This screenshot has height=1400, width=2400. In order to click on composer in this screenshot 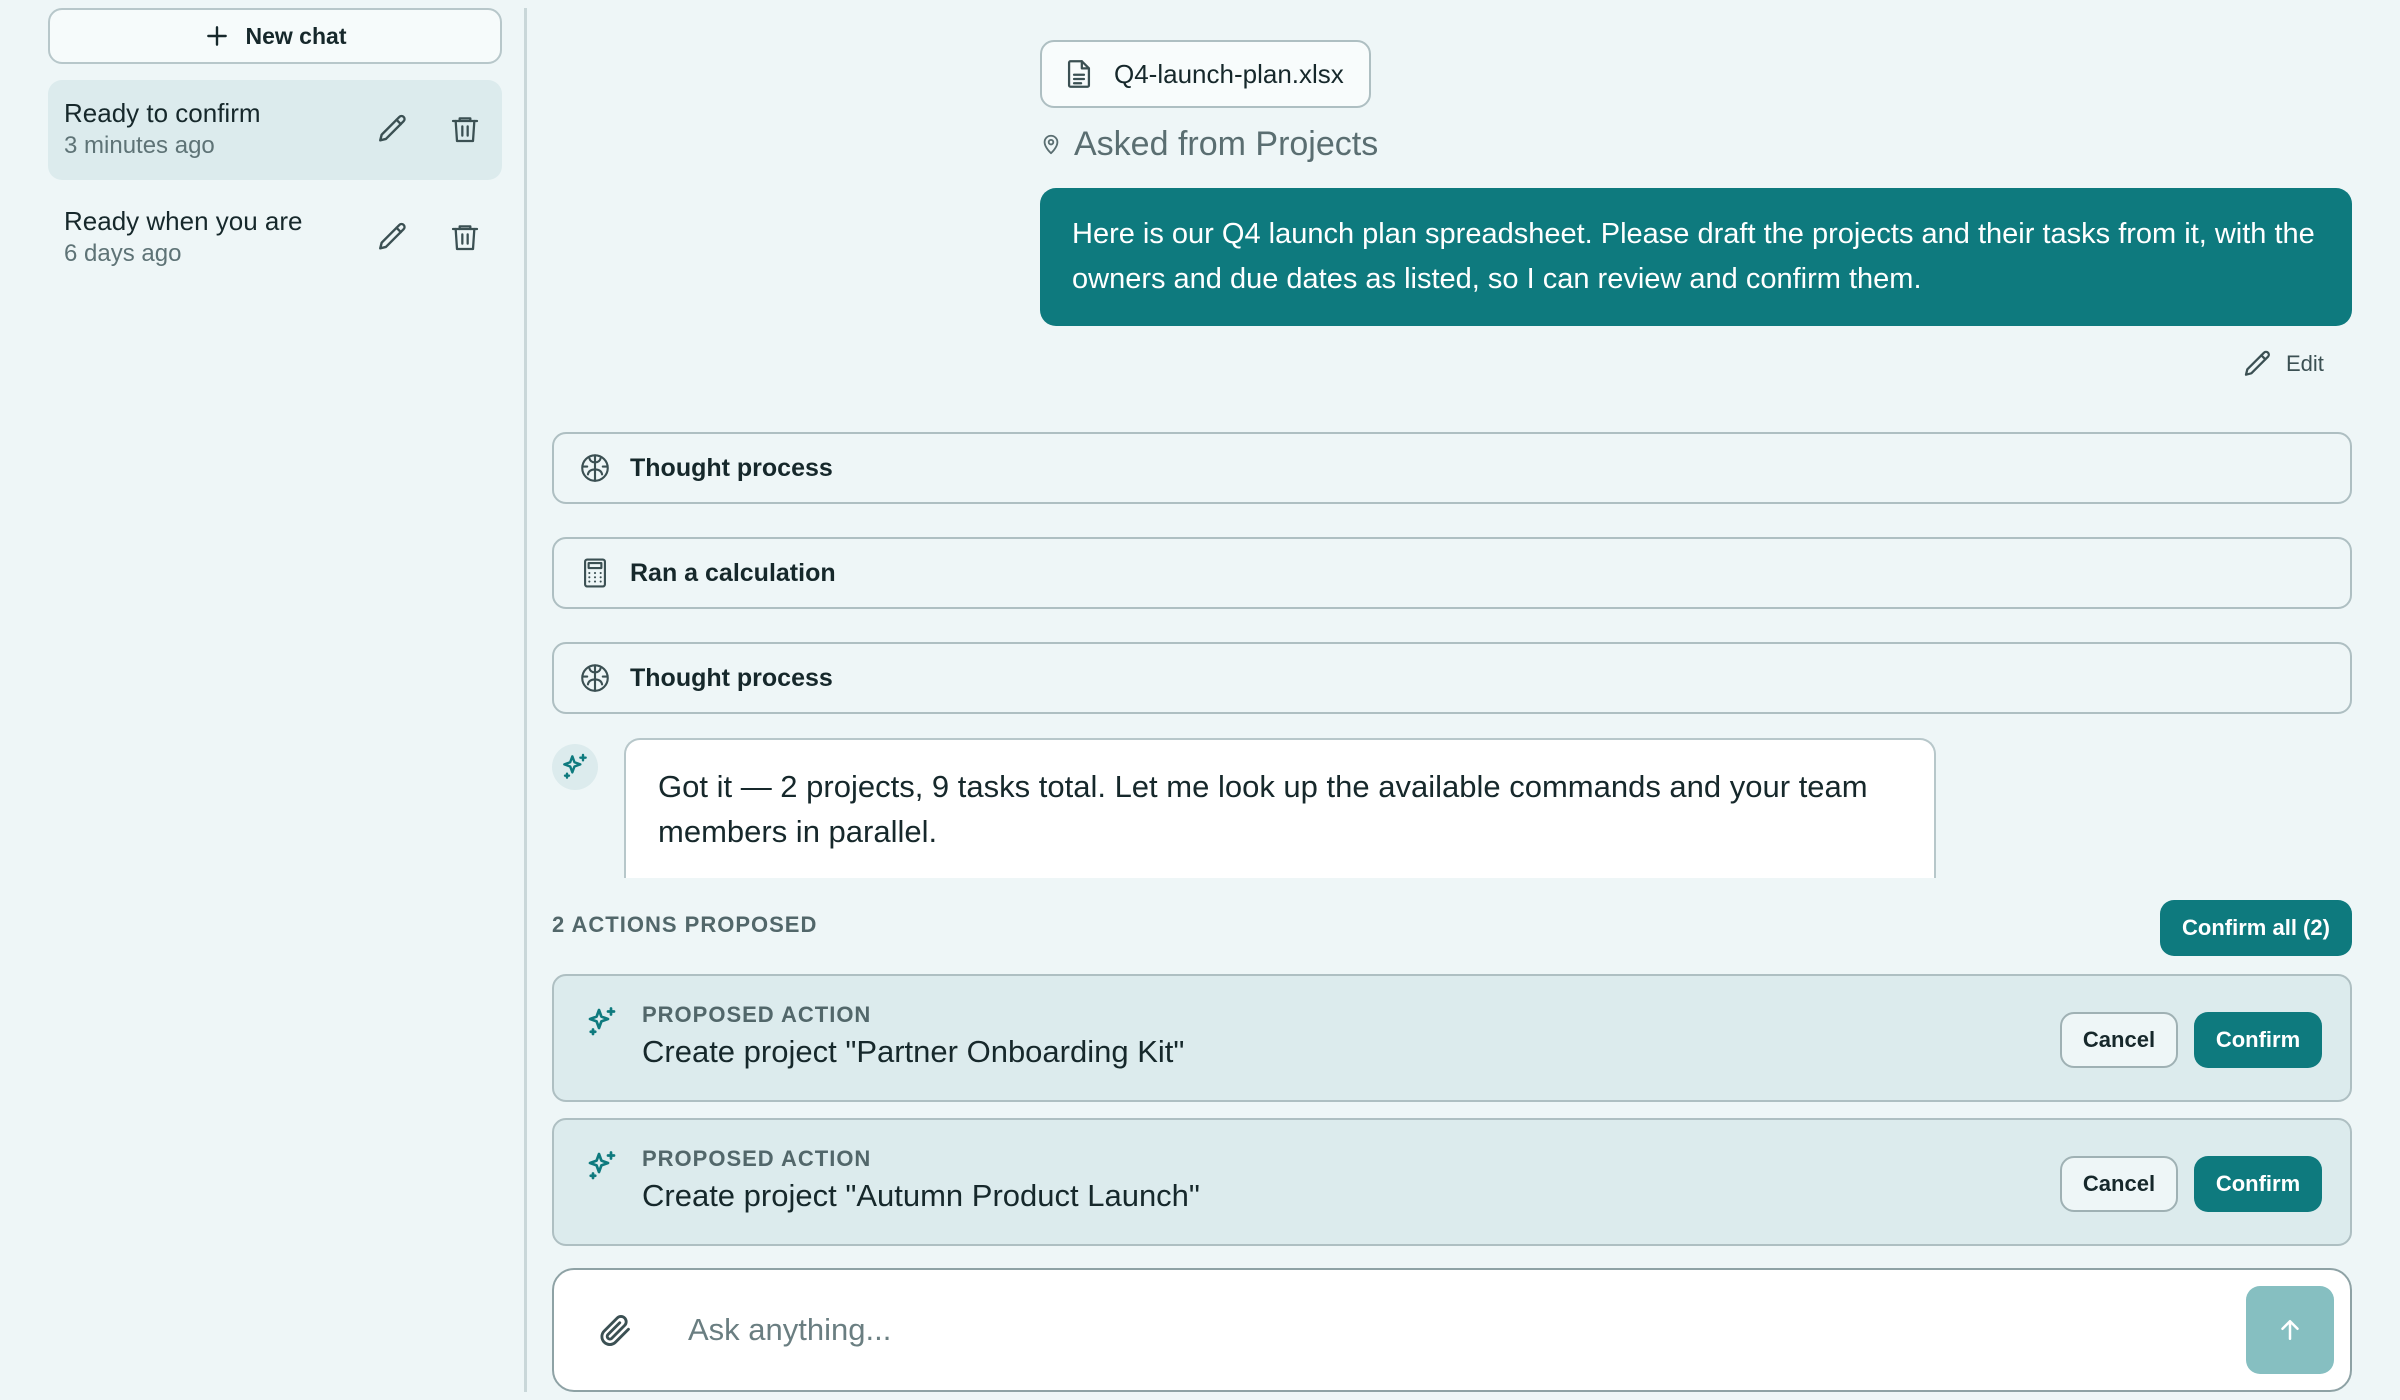, I will do `click(1452, 1330)`.